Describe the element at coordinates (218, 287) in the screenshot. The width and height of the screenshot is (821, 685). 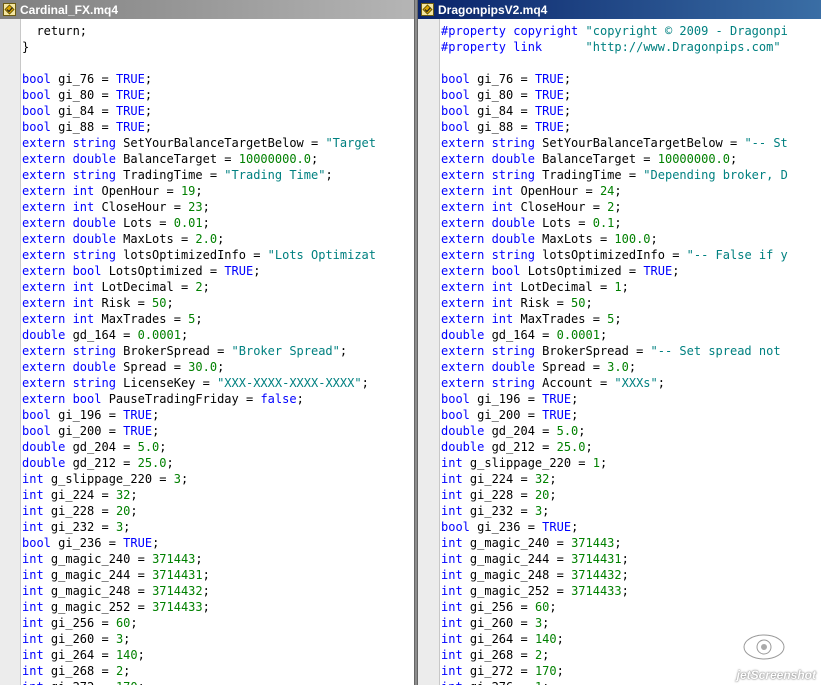
I see `code-line: extern int LotDecimal = 2;` at that location.